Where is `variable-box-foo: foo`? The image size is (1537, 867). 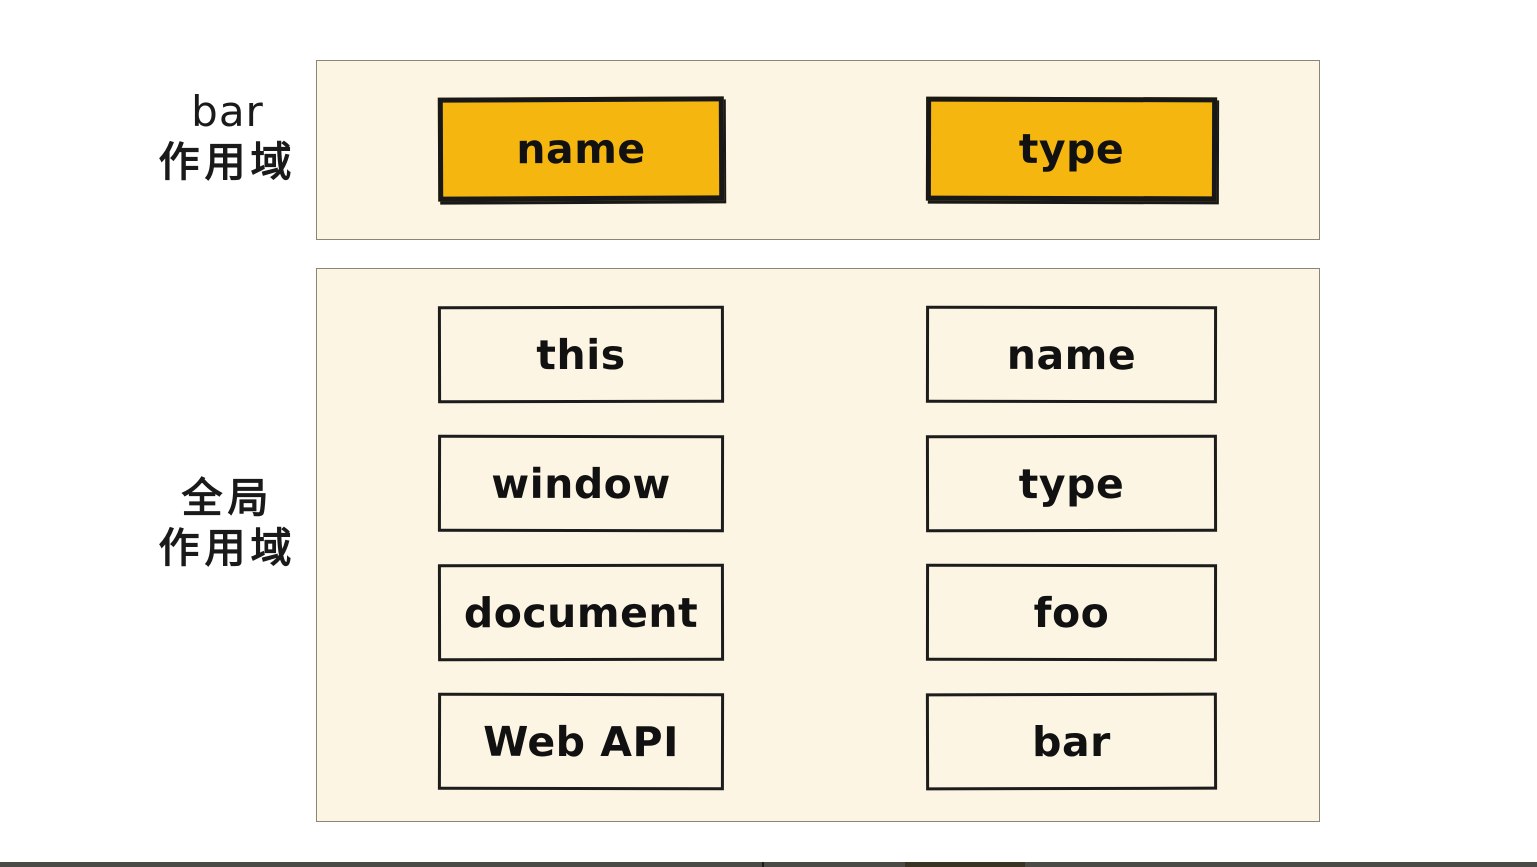
variable-box-foo: foo is located at coordinates (1071, 612).